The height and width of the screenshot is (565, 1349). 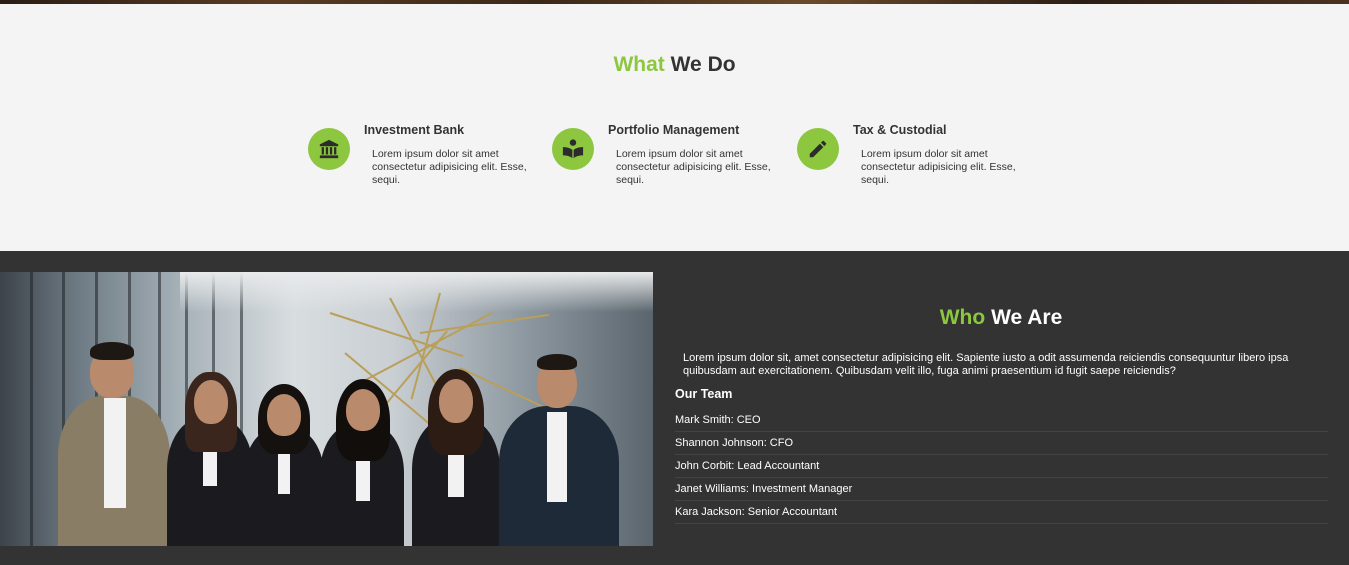 What do you see at coordinates (818, 149) in the screenshot?
I see `pencil-icon` at bounding box center [818, 149].